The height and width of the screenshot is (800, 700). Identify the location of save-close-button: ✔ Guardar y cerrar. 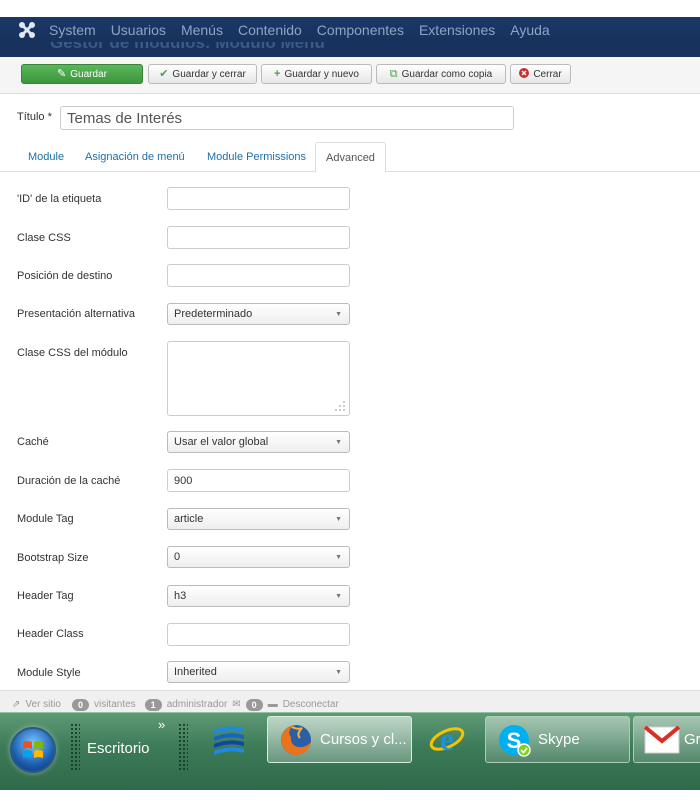
(202, 74).